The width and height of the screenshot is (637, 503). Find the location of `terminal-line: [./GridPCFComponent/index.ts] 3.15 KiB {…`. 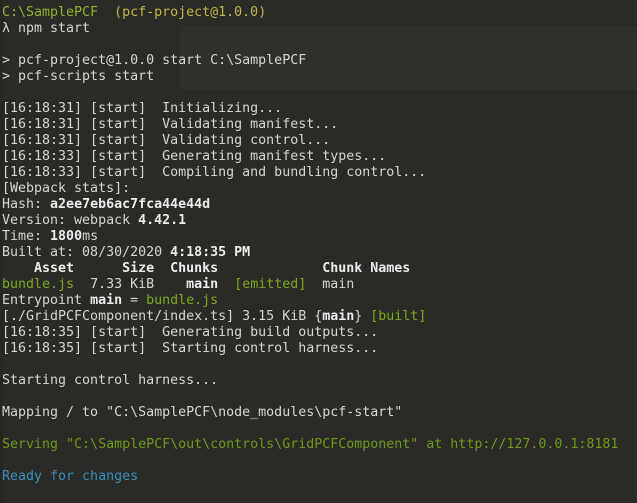

terminal-line: [./GridPCFComponent/index.ts] 3.15 KiB {… is located at coordinates (310, 317).